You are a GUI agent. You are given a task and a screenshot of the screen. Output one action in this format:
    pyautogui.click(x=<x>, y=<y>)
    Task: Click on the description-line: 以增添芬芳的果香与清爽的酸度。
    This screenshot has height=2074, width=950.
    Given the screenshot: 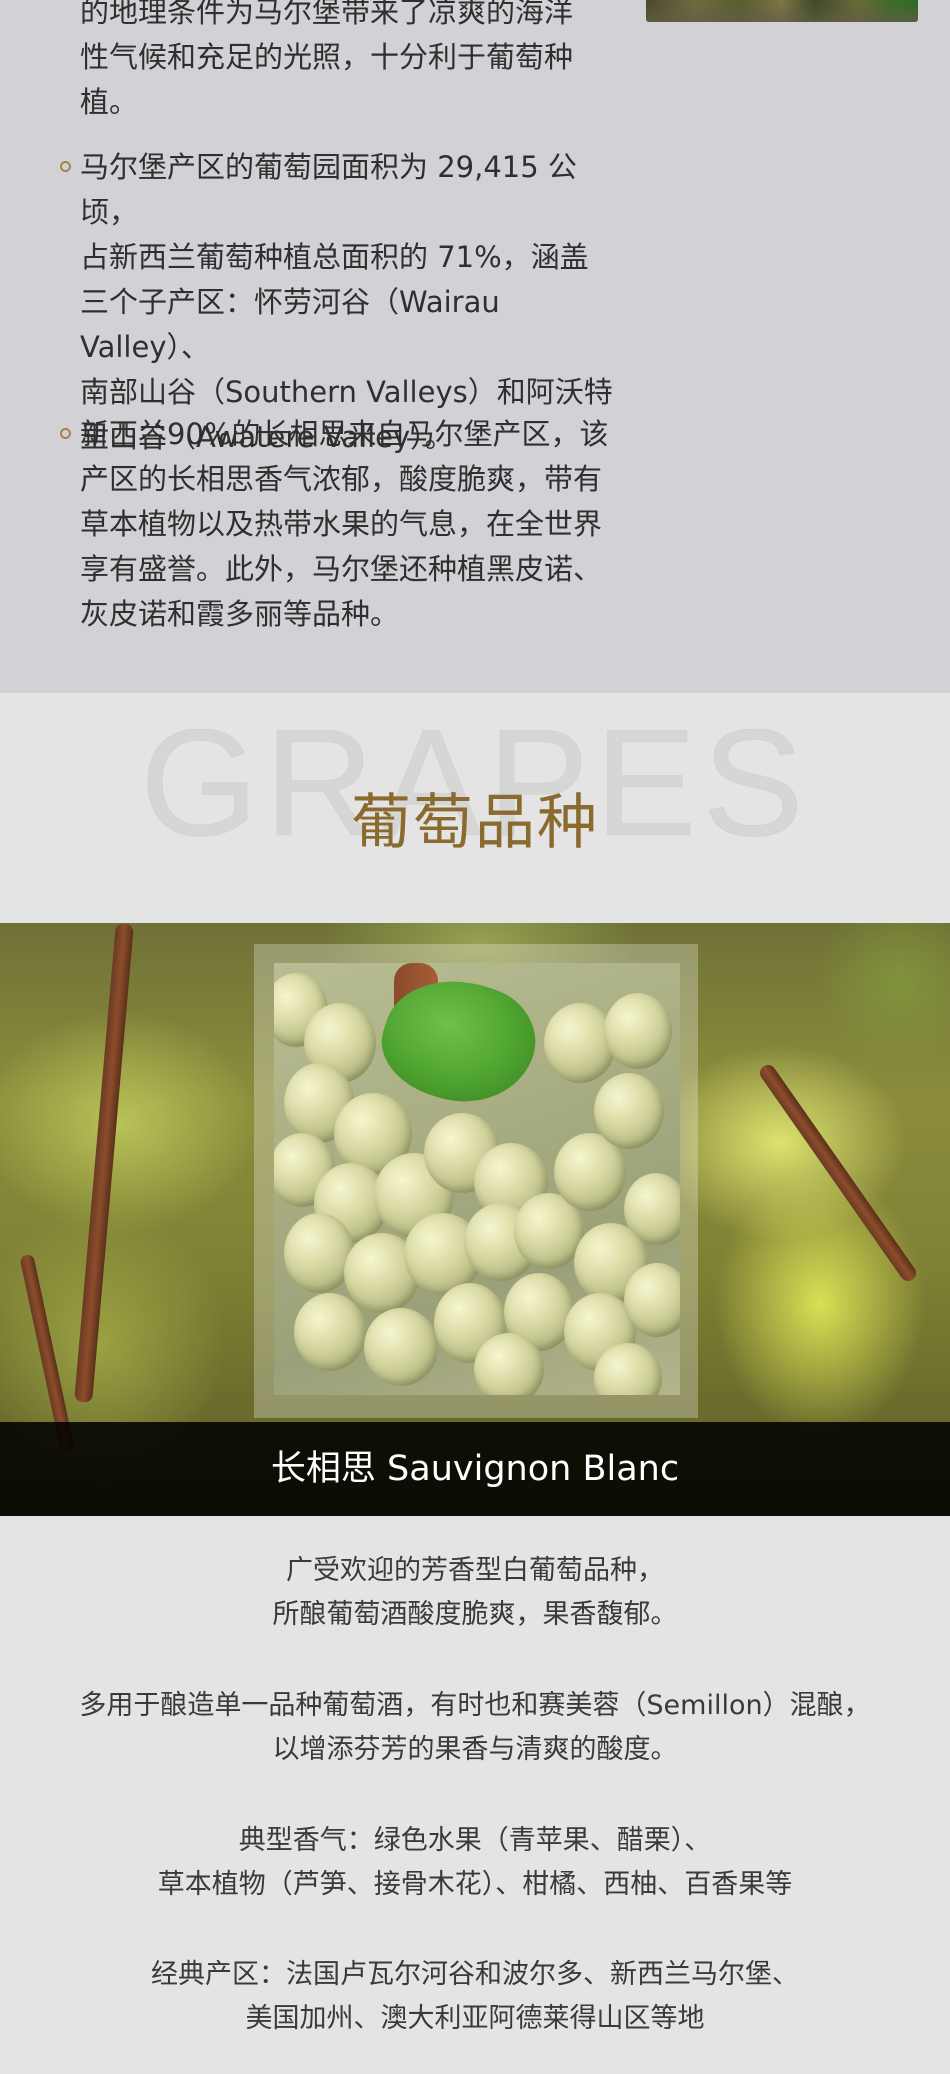 What is the action you would take?
    pyautogui.click(x=475, y=1749)
    